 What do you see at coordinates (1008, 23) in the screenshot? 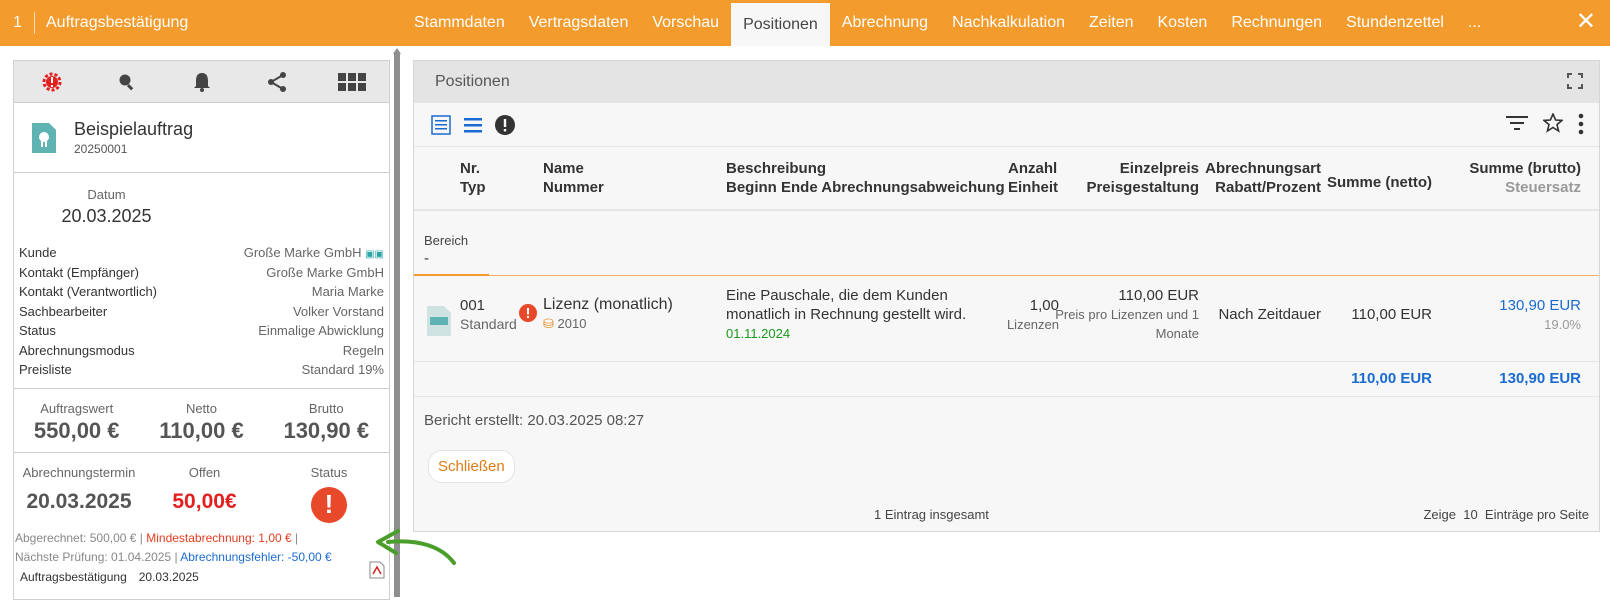
I see `tab-nachkalkulation: Nachkalkulation` at bounding box center [1008, 23].